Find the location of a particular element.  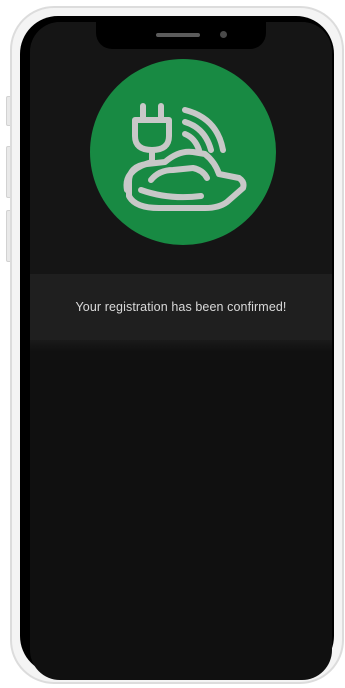

ev-charger-plug-car-icon is located at coordinates (183, 152).